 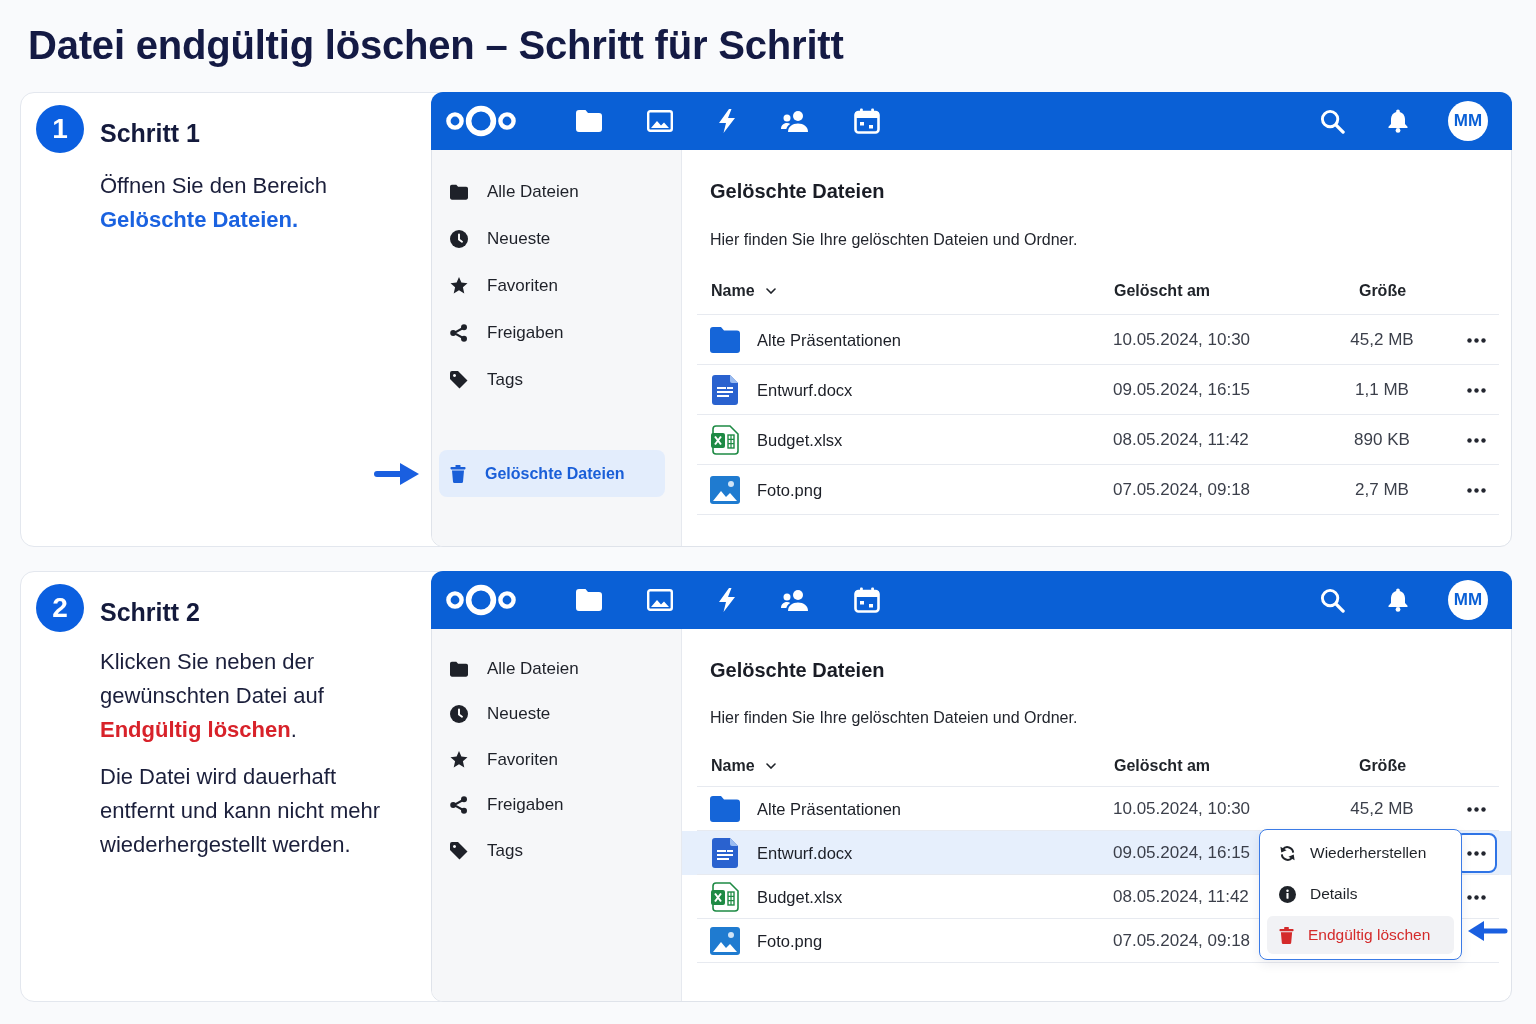 I want to click on menu-item: Endgültig löschen, so click(x=1360, y=935).